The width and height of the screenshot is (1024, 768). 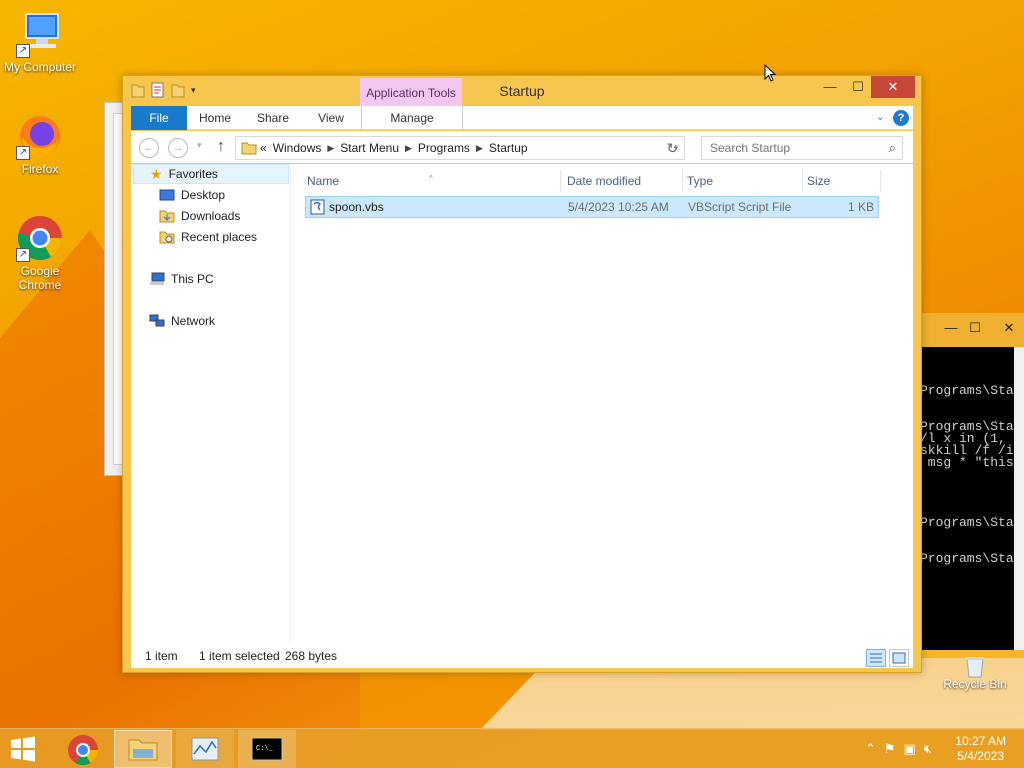 What do you see at coordinates (323, 181) in the screenshot?
I see `column-label: Name` at bounding box center [323, 181].